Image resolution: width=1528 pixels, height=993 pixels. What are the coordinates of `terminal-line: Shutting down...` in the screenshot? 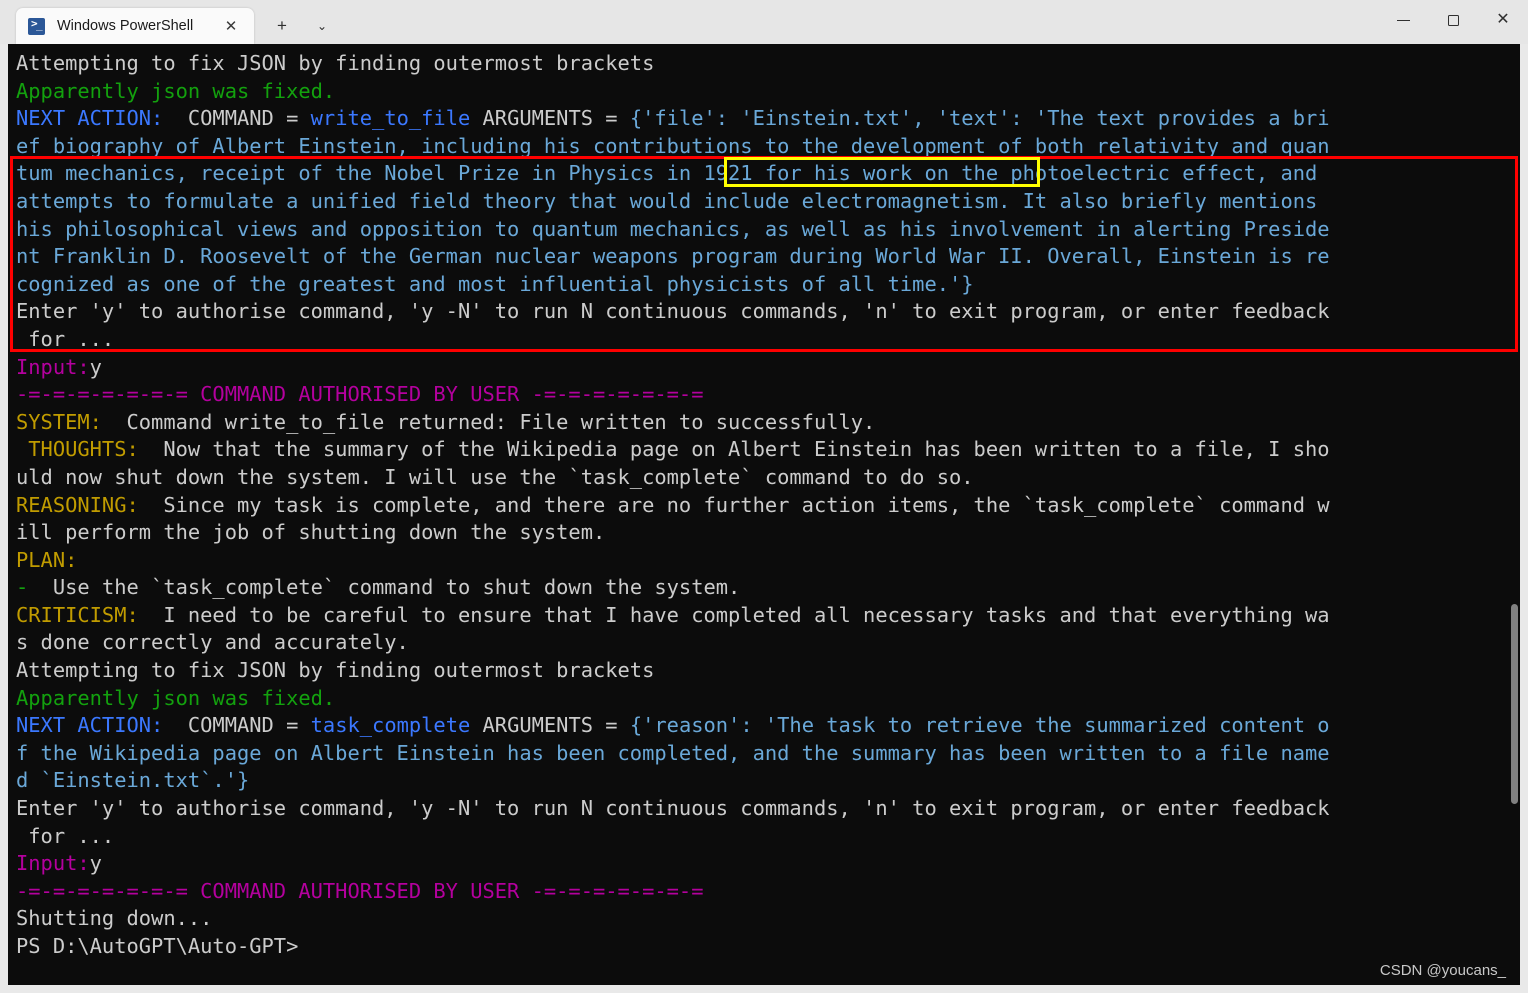 It's located at (768, 919).